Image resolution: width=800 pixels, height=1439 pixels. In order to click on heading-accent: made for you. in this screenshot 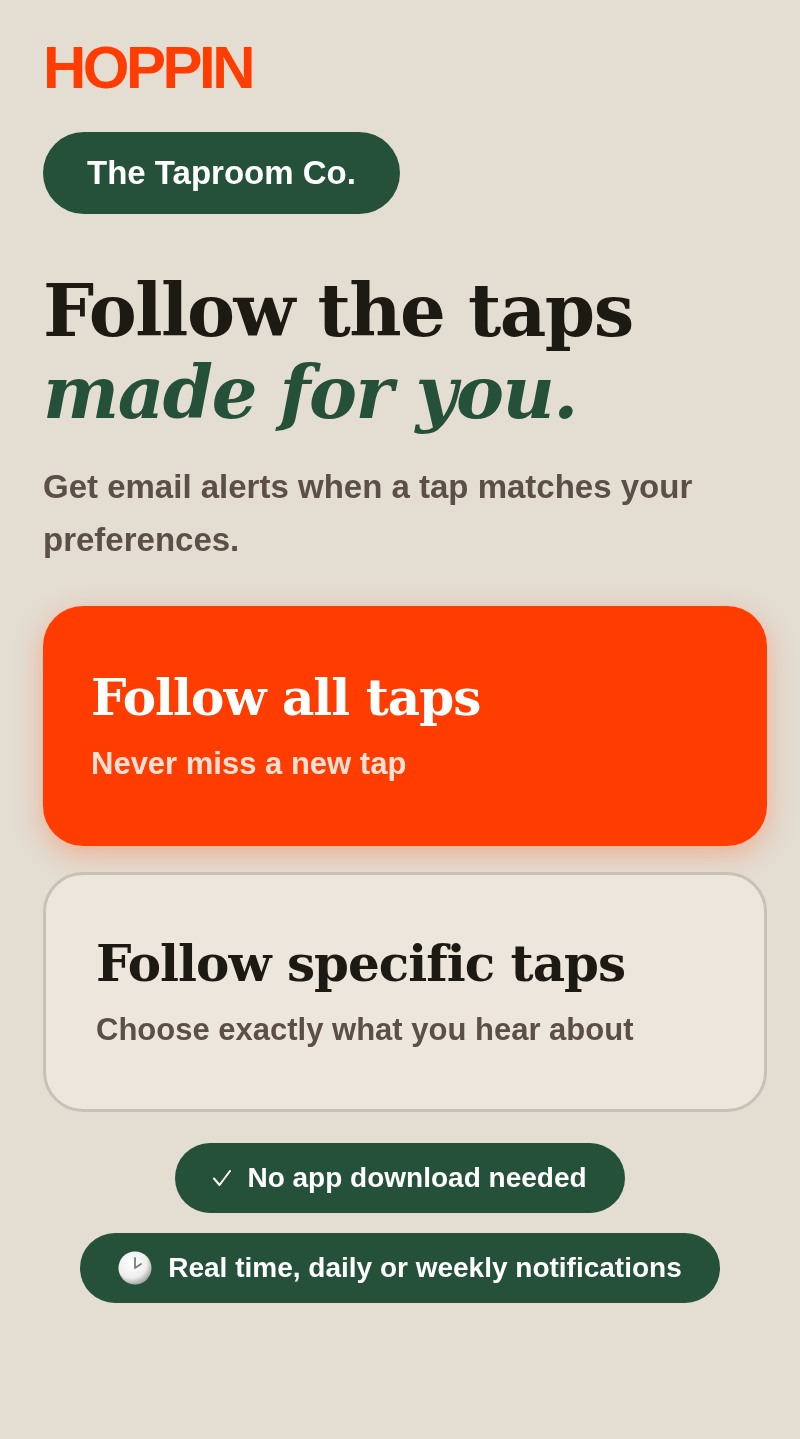, I will do `click(310, 393)`.